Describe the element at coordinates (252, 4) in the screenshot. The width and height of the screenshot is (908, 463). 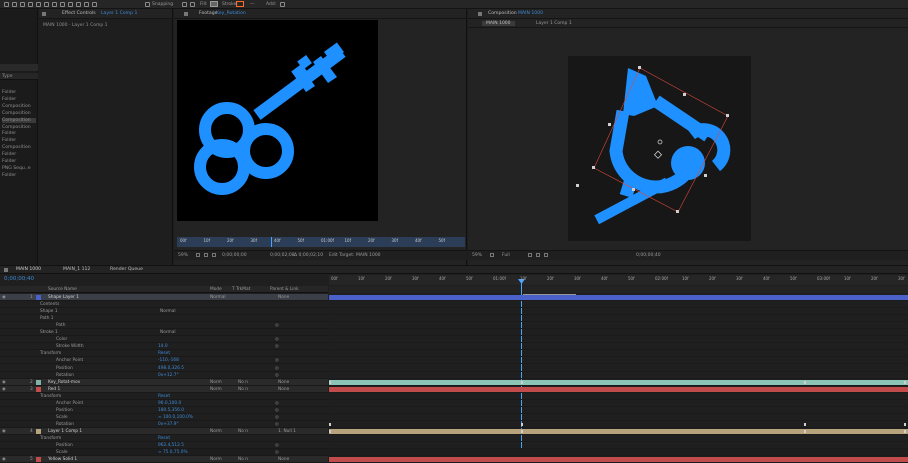
I see `stroke-width-value: —` at that location.